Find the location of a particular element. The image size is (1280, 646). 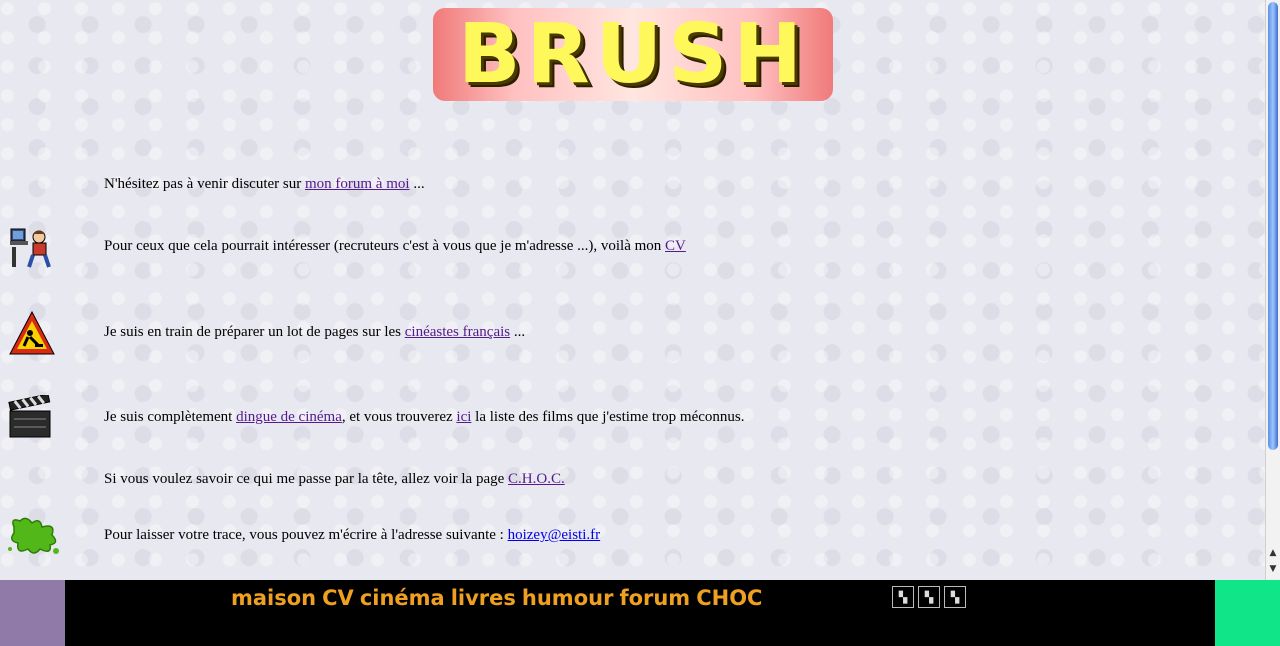

green-splat-icon is located at coordinates (33, 535).